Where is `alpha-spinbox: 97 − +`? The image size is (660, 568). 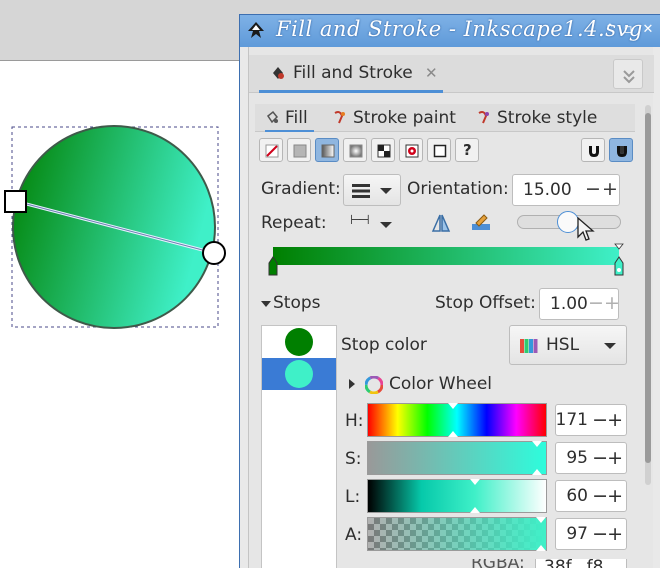 alpha-spinbox: 97 − + is located at coordinates (591, 534).